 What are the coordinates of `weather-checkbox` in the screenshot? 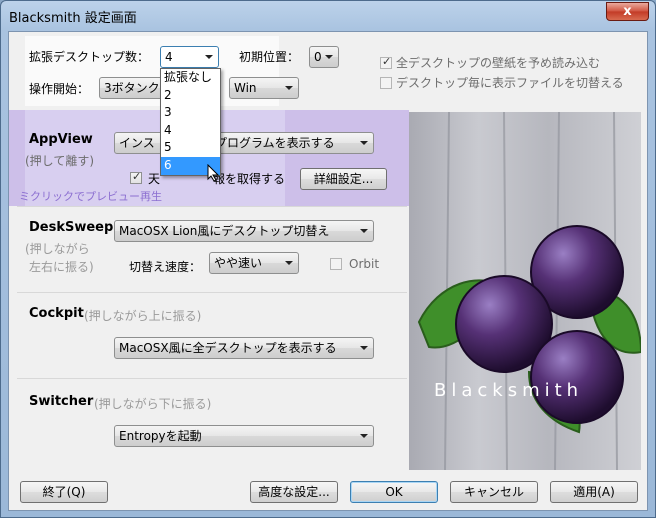 It's located at (136, 177).